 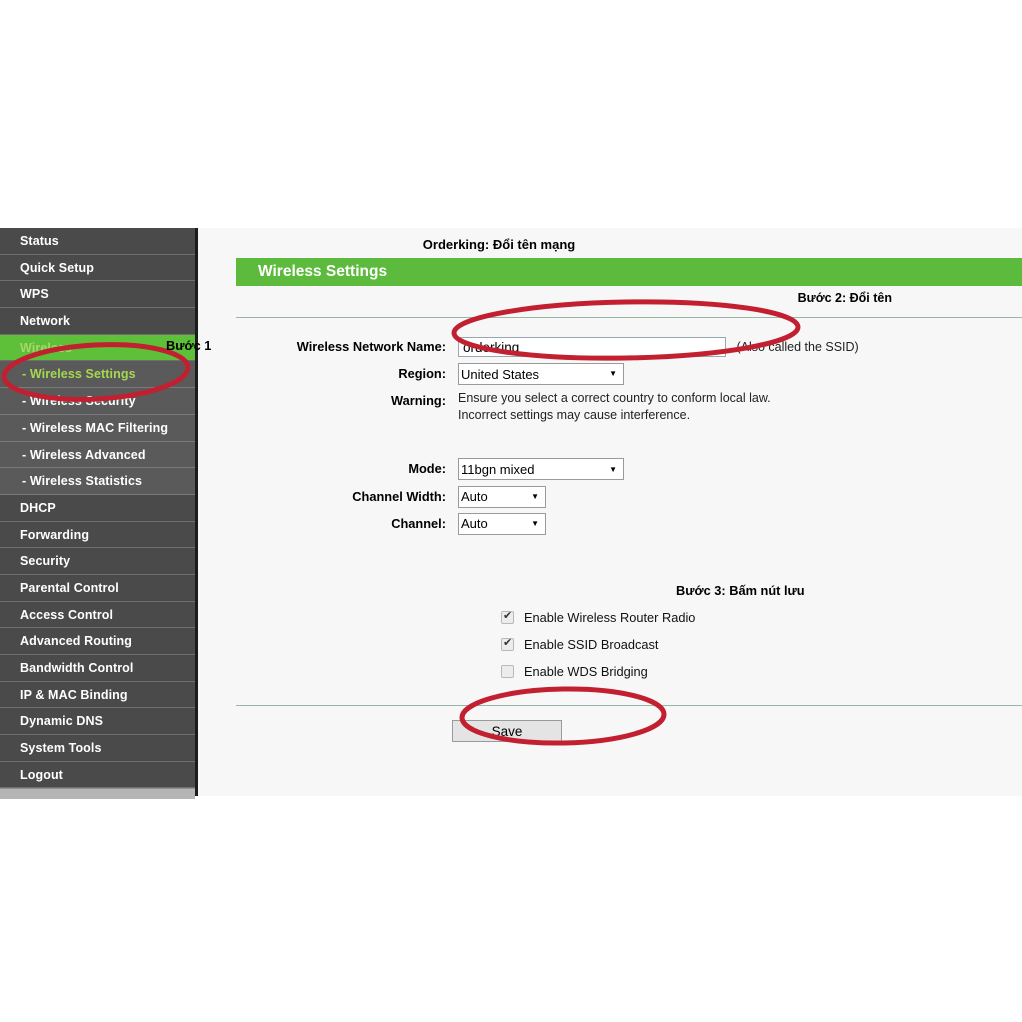 What do you see at coordinates (740, 496) in the screenshot?
I see `channel-width-field-wrap: Auto` at bounding box center [740, 496].